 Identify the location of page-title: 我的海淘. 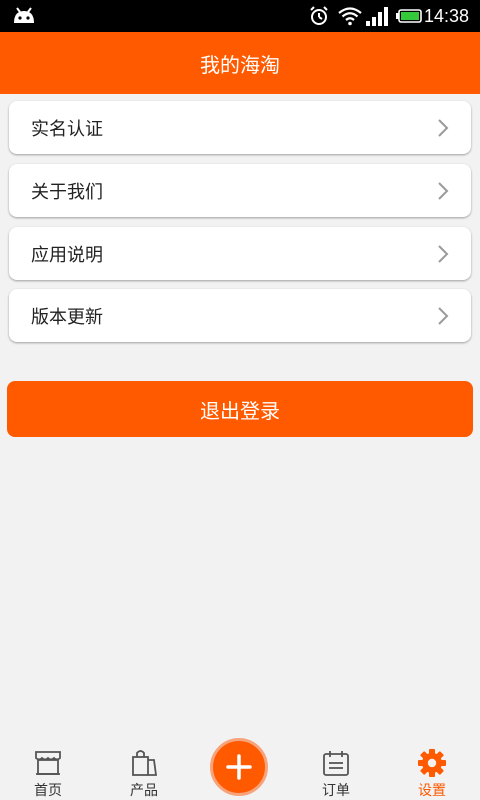
(240, 64).